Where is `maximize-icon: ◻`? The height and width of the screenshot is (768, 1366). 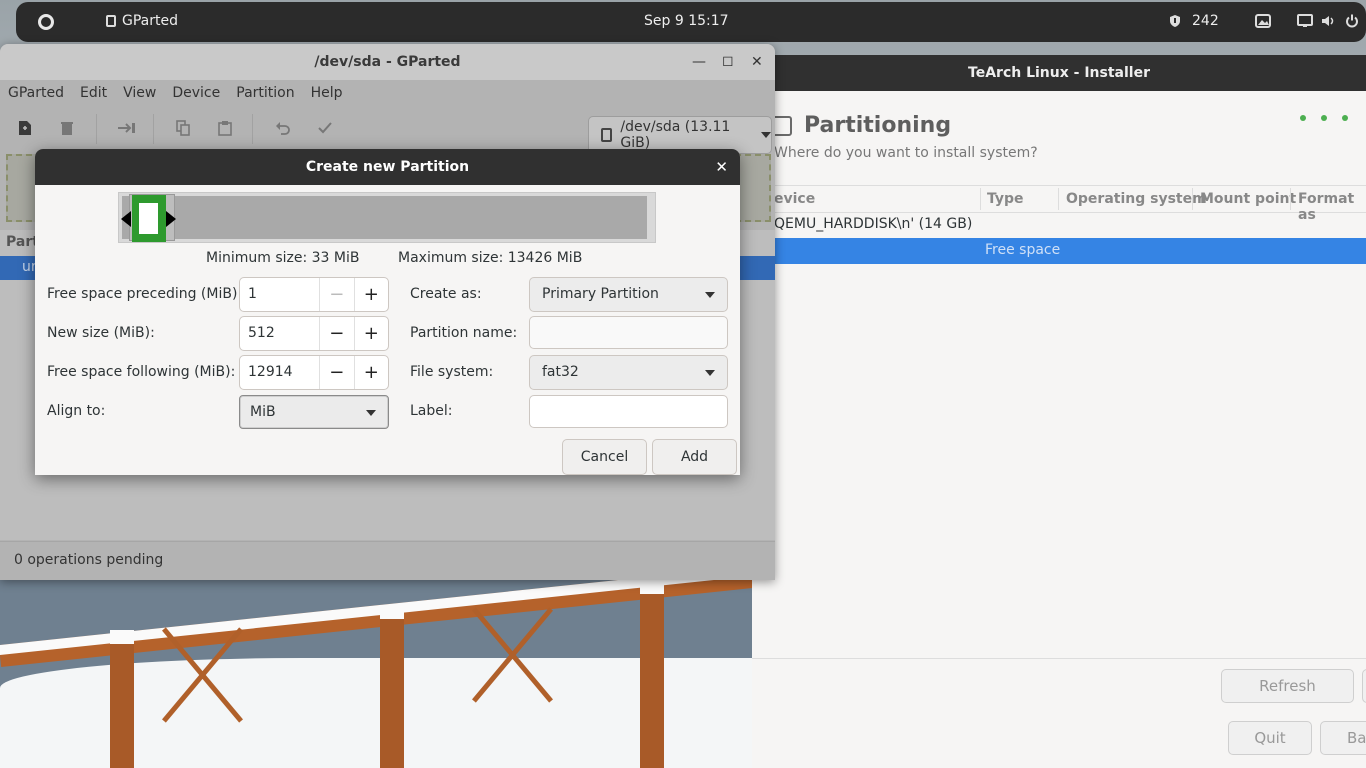
maximize-icon: ◻ is located at coordinates (728, 61).